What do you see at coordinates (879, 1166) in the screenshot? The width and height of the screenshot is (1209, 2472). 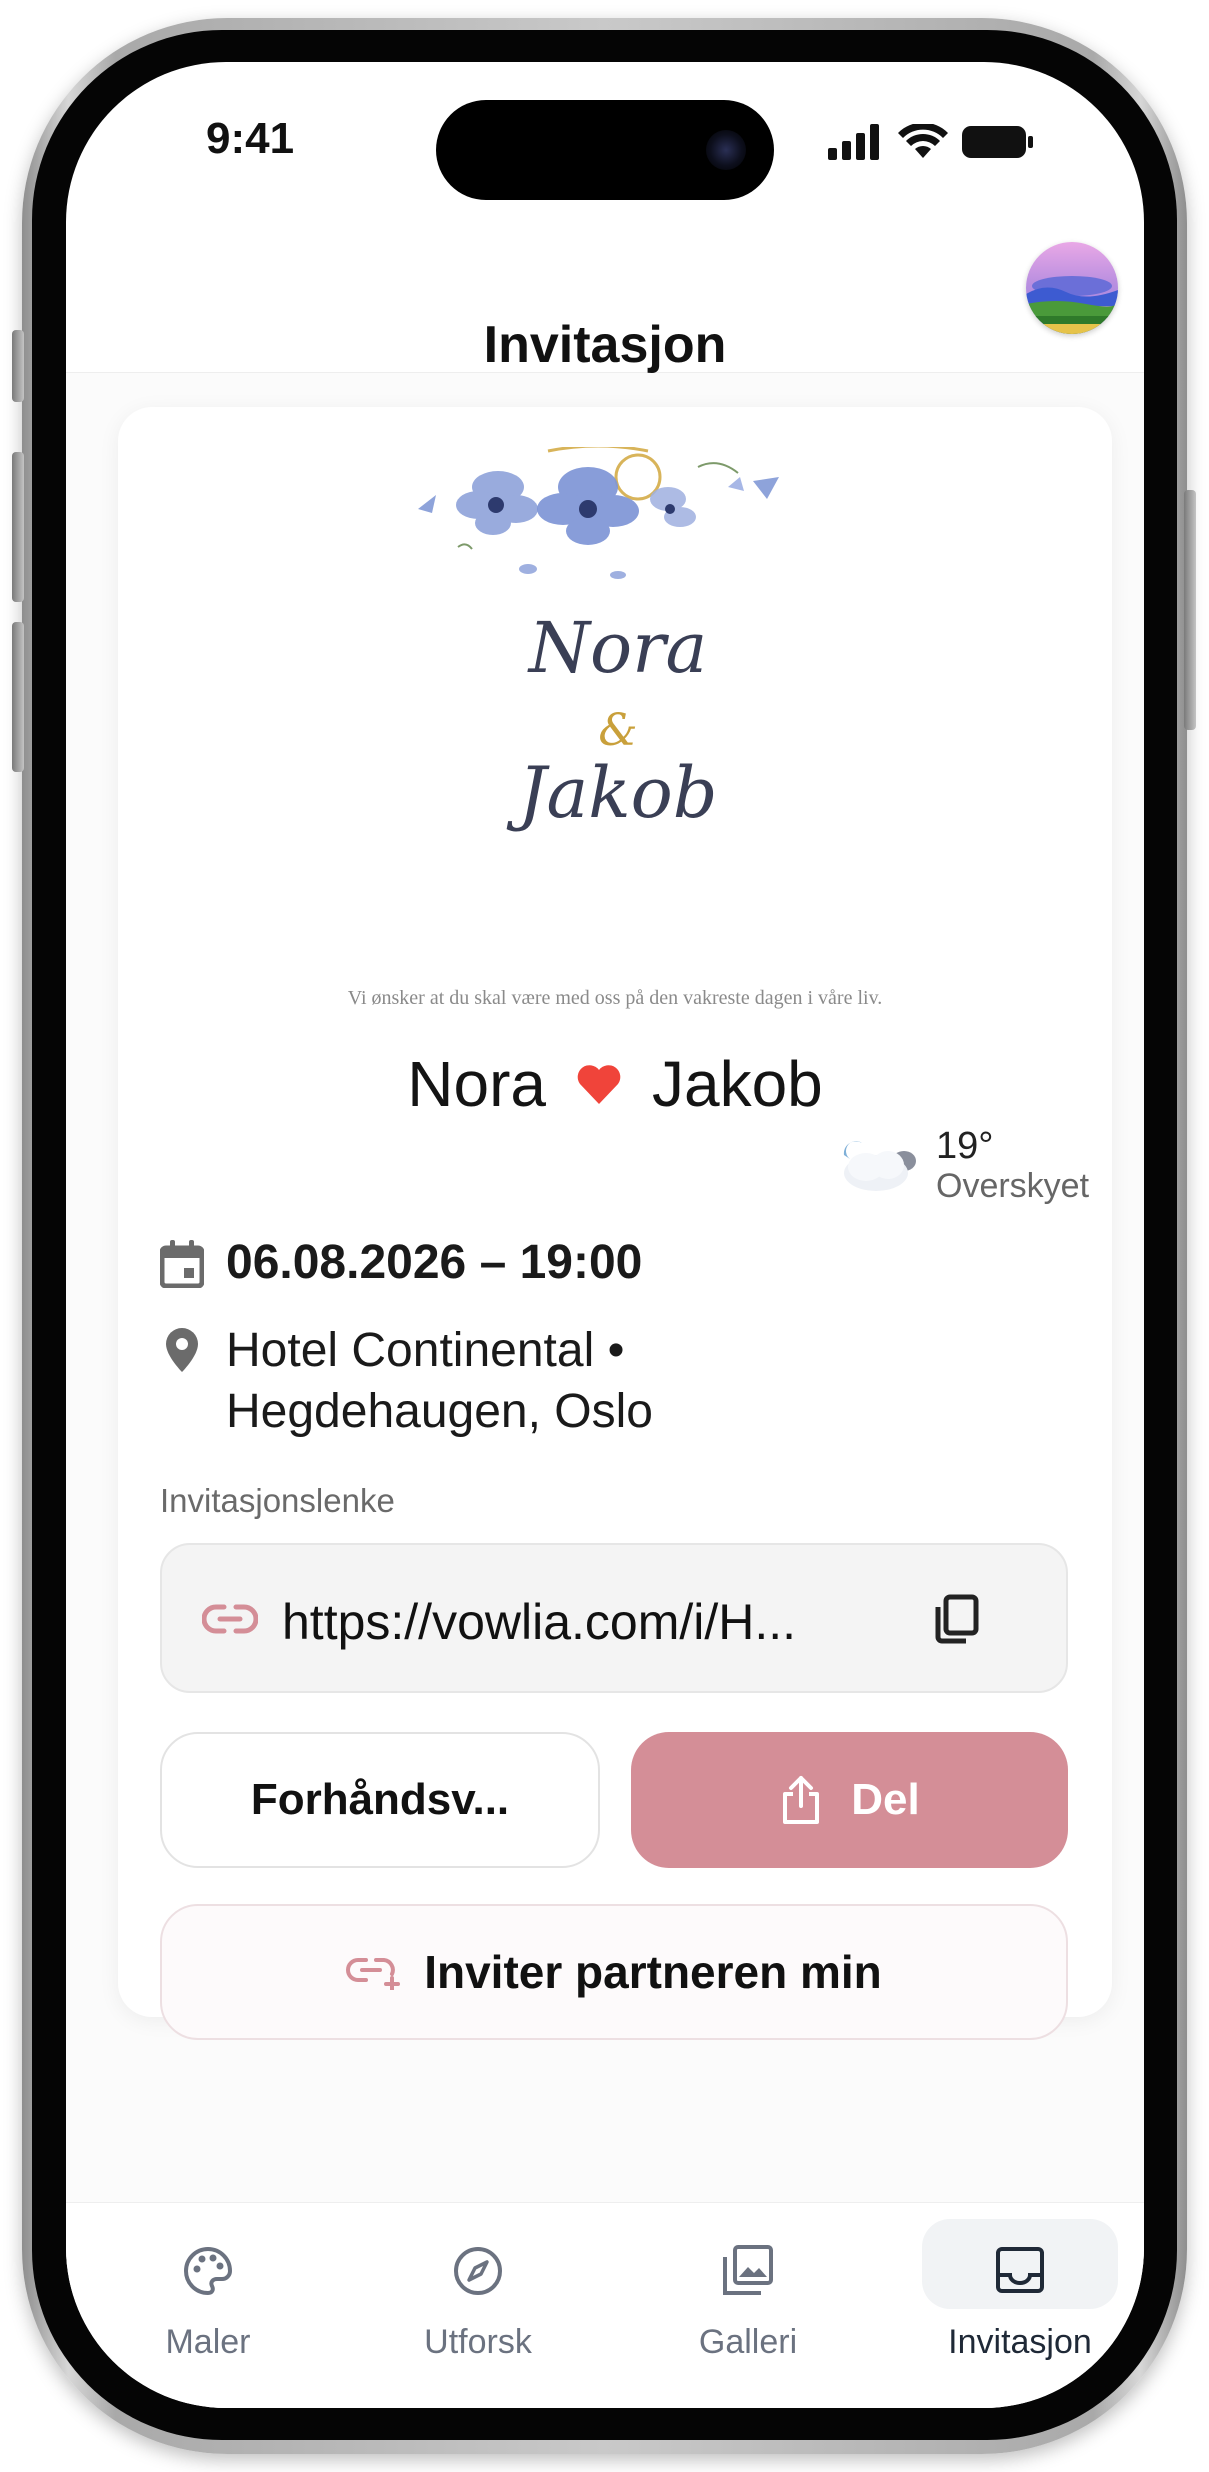 I see `cloudy-icon` at bounding box center [879, 1166].